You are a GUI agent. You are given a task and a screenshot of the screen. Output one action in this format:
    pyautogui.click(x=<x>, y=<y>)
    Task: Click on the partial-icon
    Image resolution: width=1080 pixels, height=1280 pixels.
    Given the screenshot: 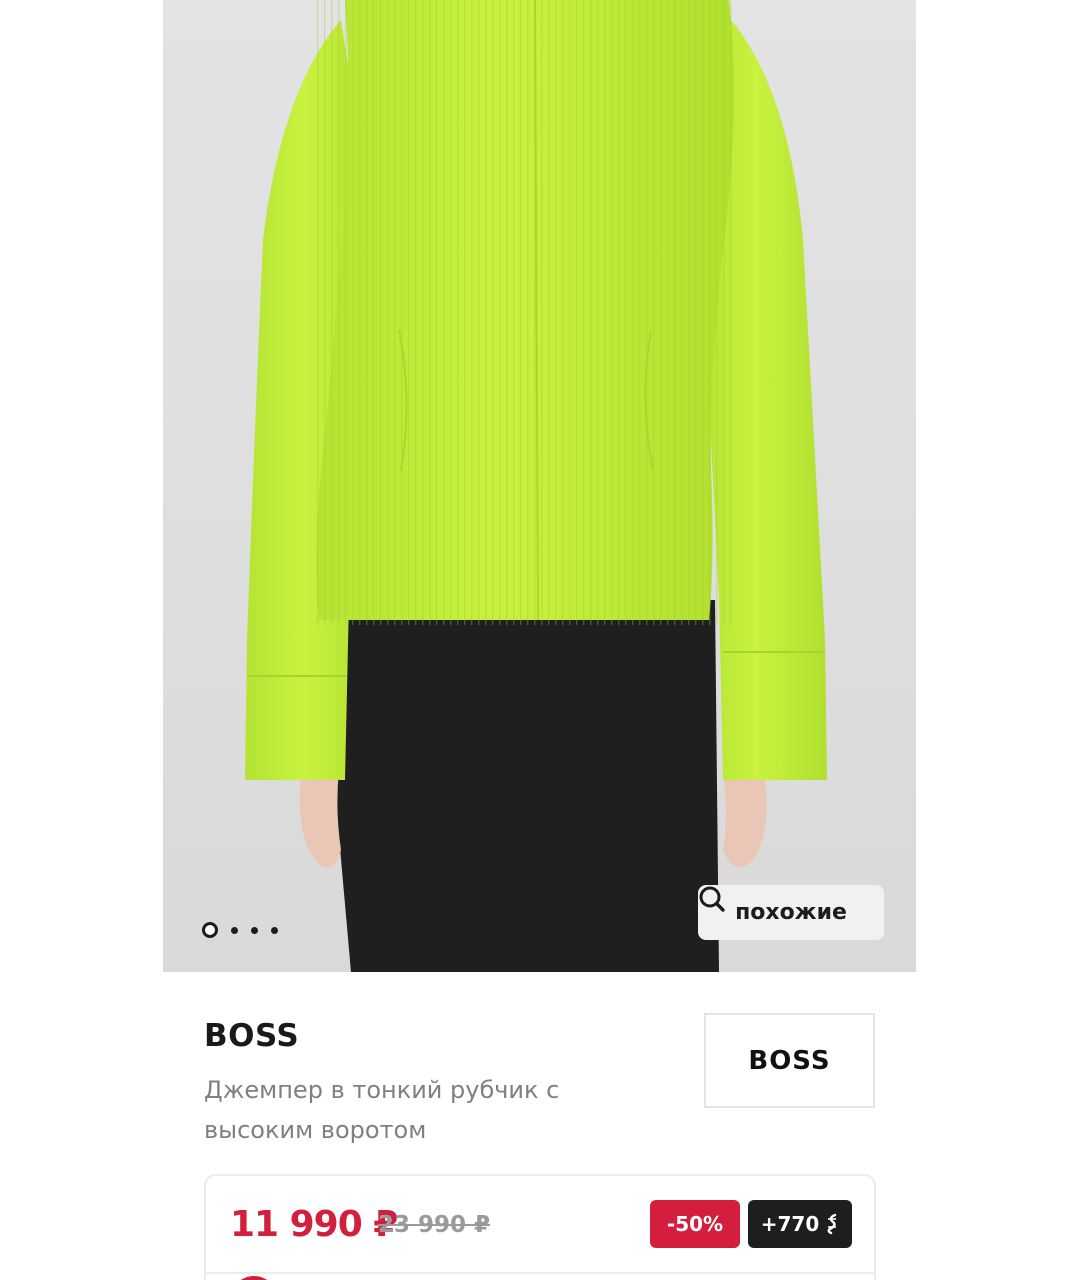 What is the action you would take?
    pyautogui.click(x=254, y=1278)
    